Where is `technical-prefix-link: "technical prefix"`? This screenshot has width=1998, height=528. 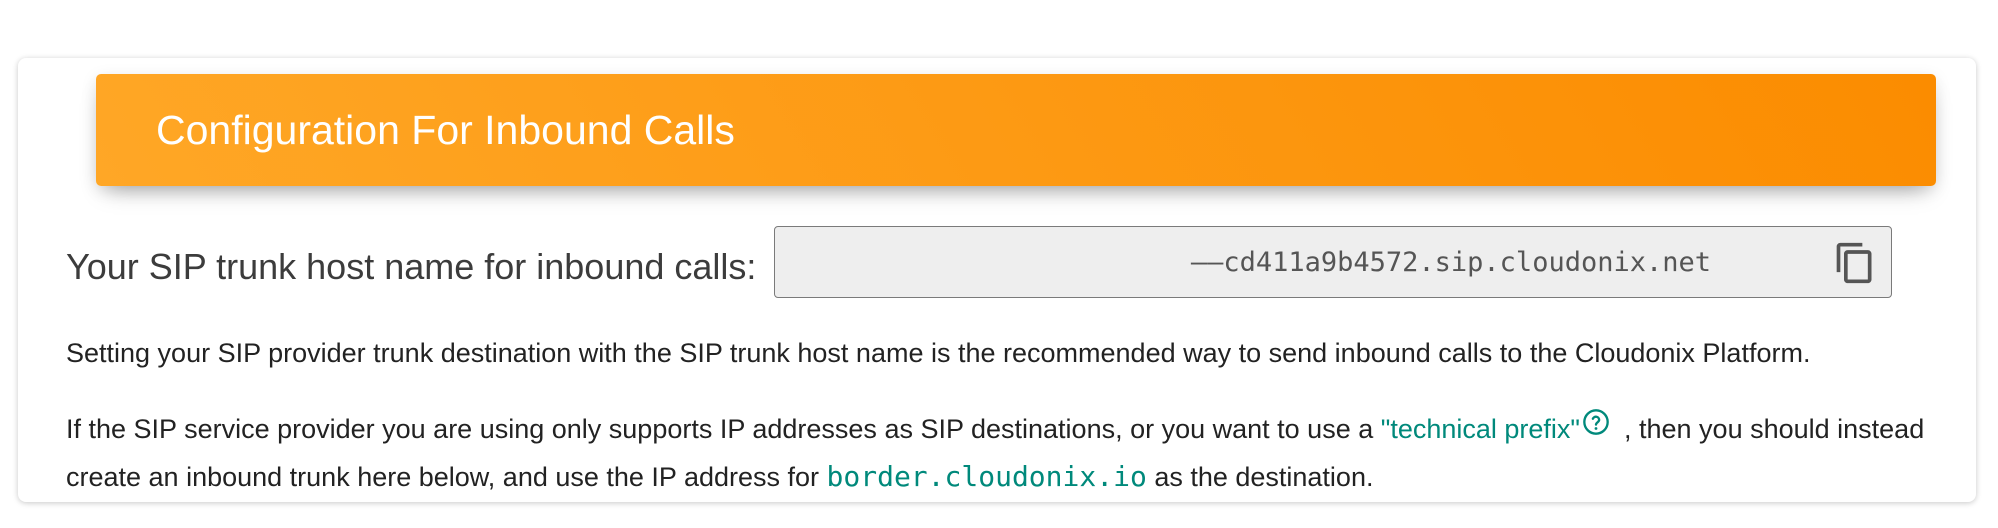 technical-prefix-link: "technical prefix" is located at coordinates (1480, 429).